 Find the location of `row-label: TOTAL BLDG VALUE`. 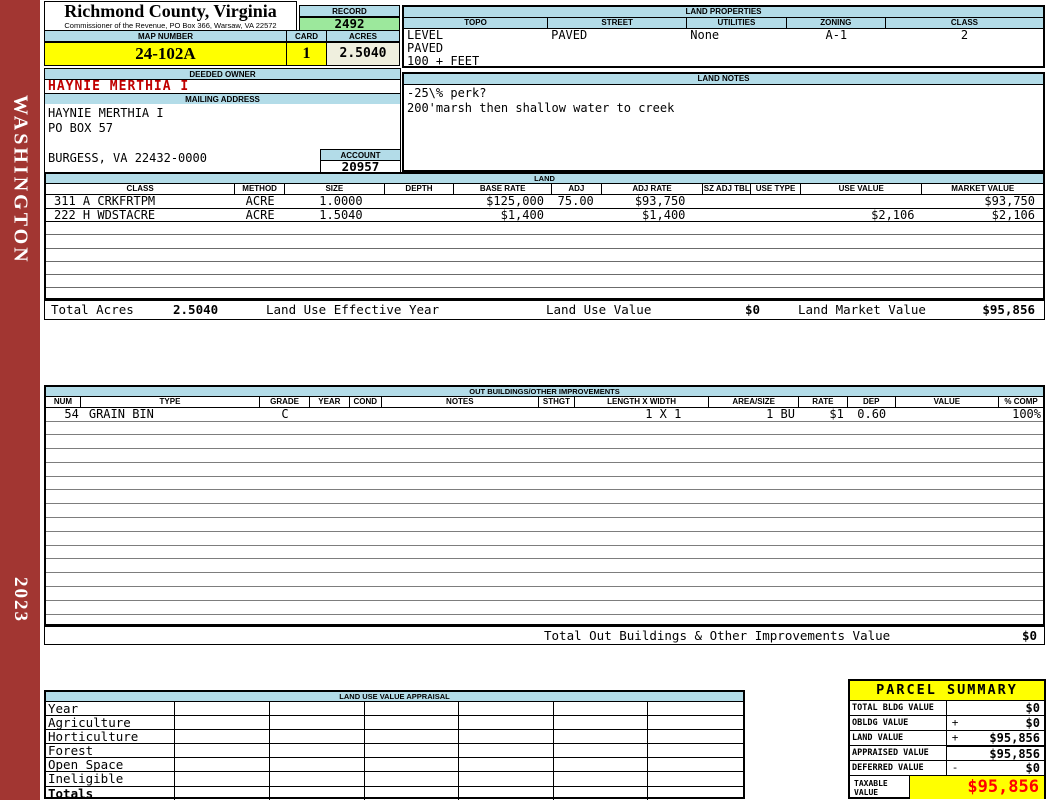

row-label: TOTAL BLDG VALUE is located at coordinates (898, 708).